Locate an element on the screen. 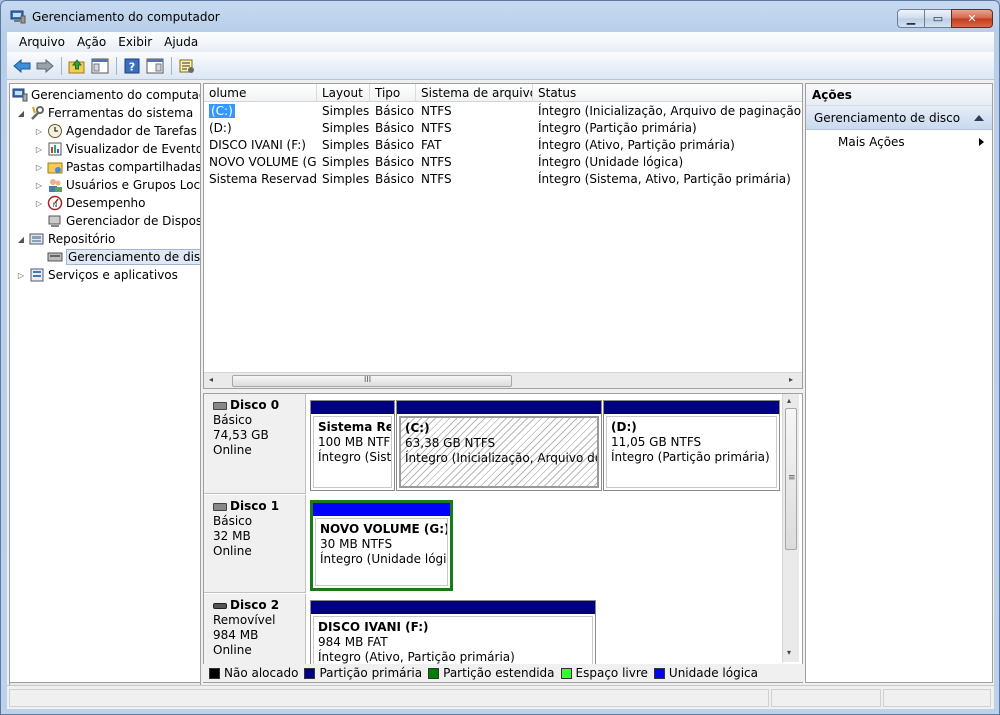 This screenshot has height=715, width=1000. back-button is located at coordinates (22, 66).